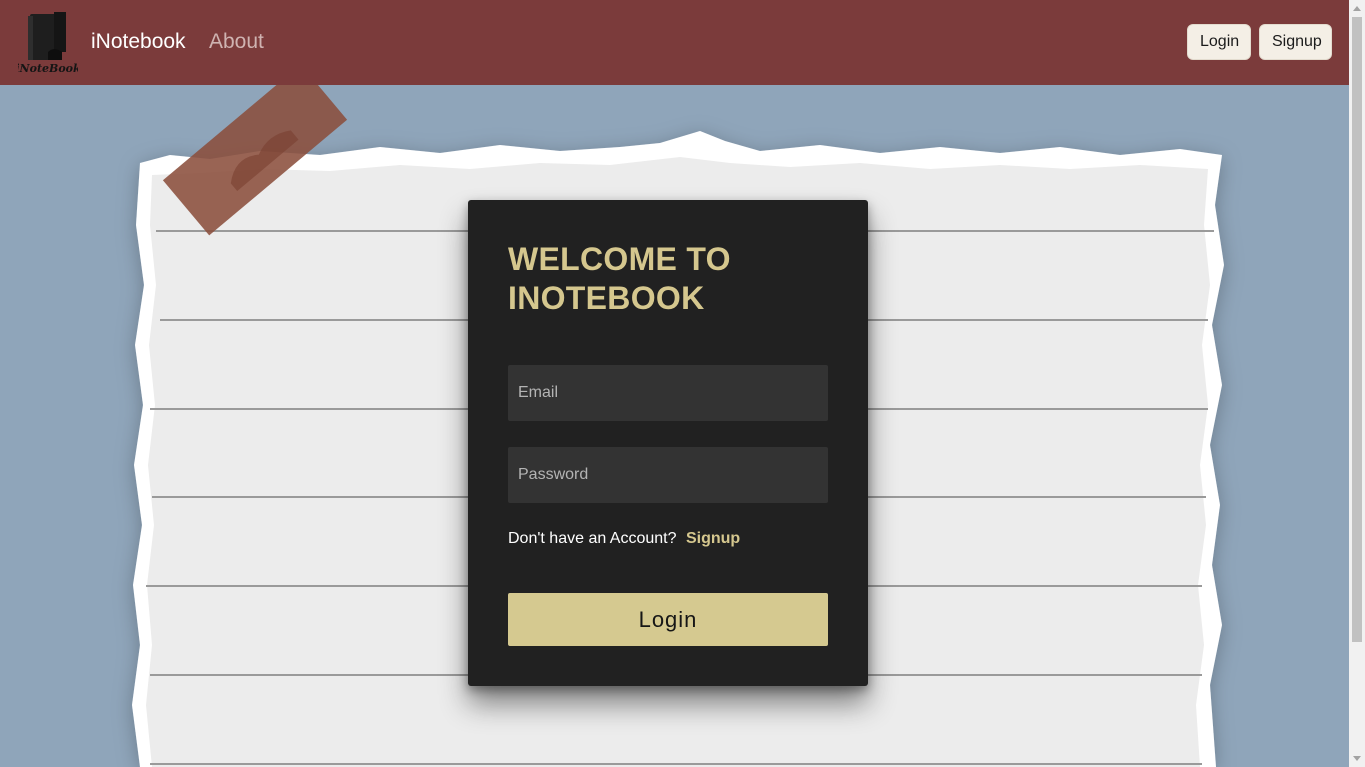 The image size is (1365, 767). I want to click on nav-about-link: About, so click(236, 42).